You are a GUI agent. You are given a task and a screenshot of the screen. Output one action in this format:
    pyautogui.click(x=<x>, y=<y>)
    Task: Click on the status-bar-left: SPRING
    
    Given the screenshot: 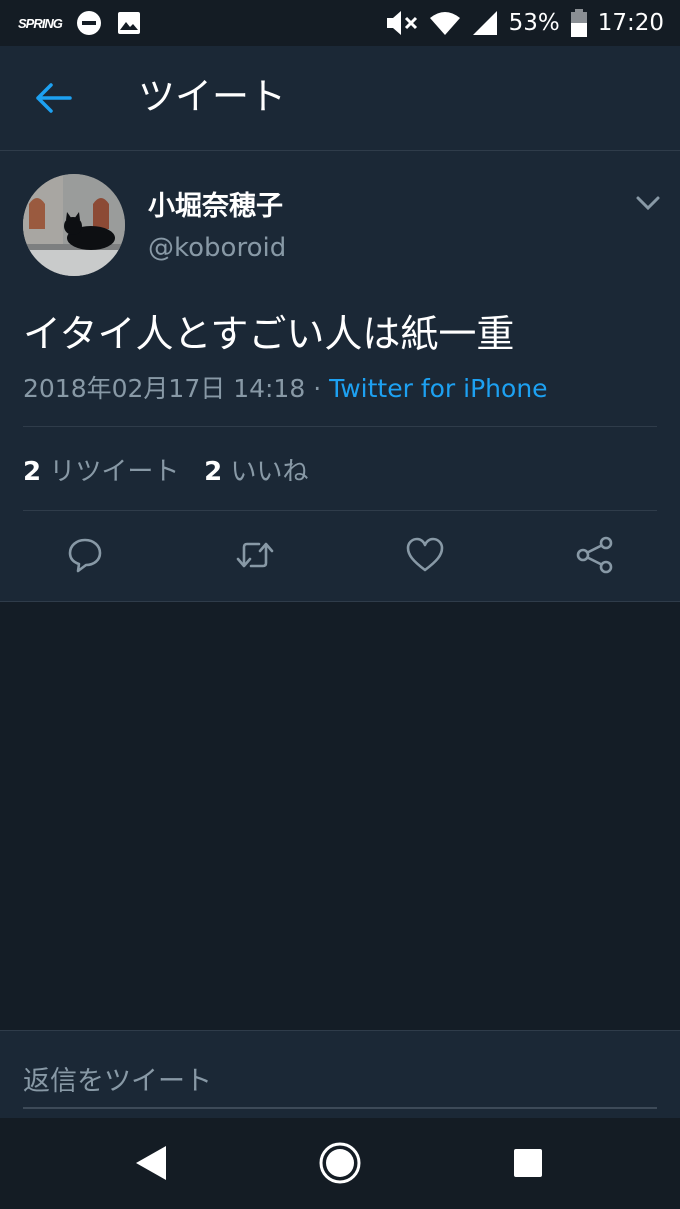 What is the action you would take?
    pyautogui.click(x=80, y=23)
    